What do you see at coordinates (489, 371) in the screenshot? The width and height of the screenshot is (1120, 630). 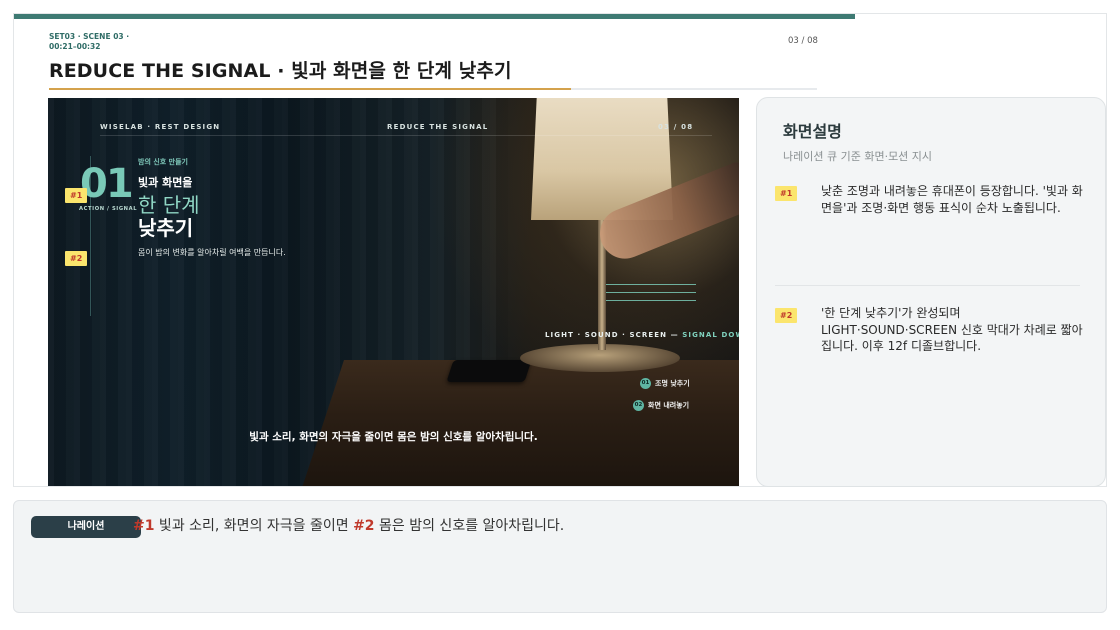 I see `phone` at bounding box center [489, 371].